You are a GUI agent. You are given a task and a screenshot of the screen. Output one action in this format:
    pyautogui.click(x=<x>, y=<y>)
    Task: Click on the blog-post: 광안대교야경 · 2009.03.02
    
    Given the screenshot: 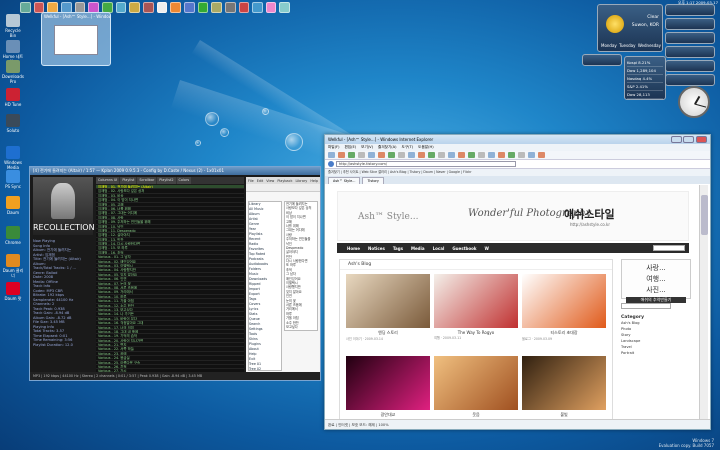 What is the action you would take?
    pyautogui.click(x=388, y=388)
    